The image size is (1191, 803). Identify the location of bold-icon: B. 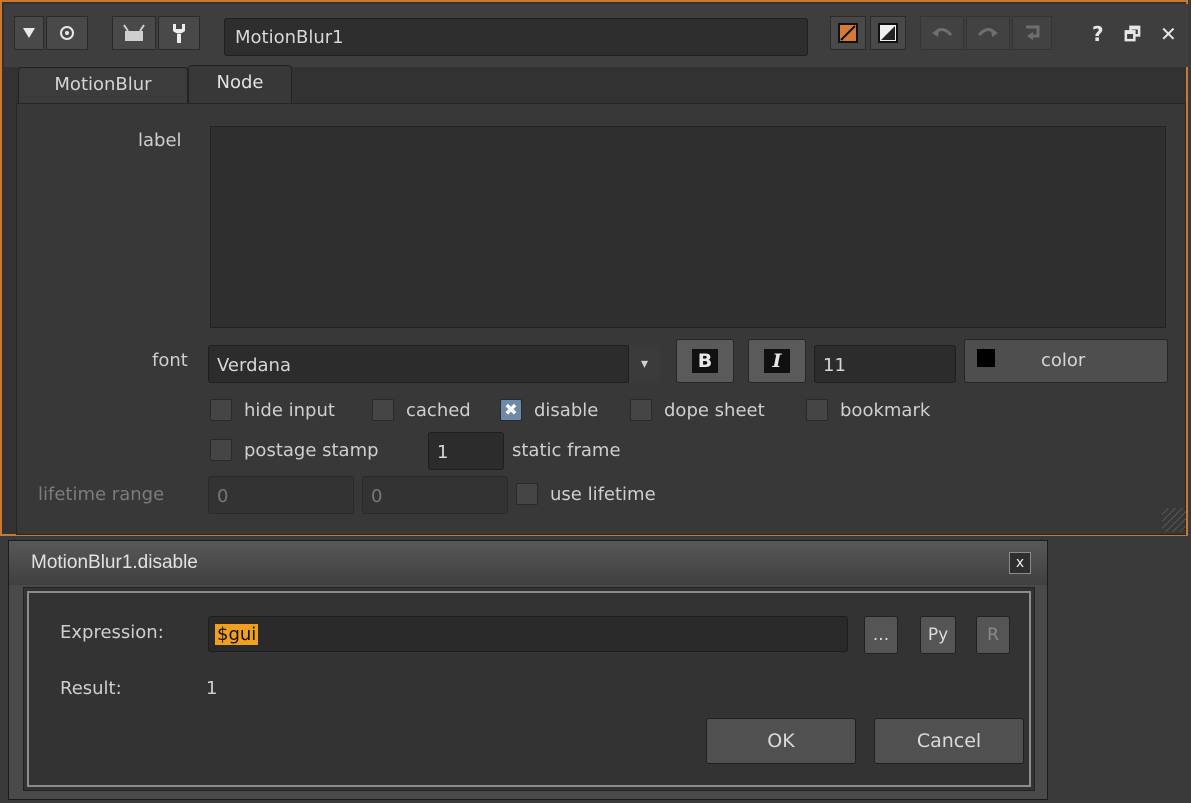
(705, 361).